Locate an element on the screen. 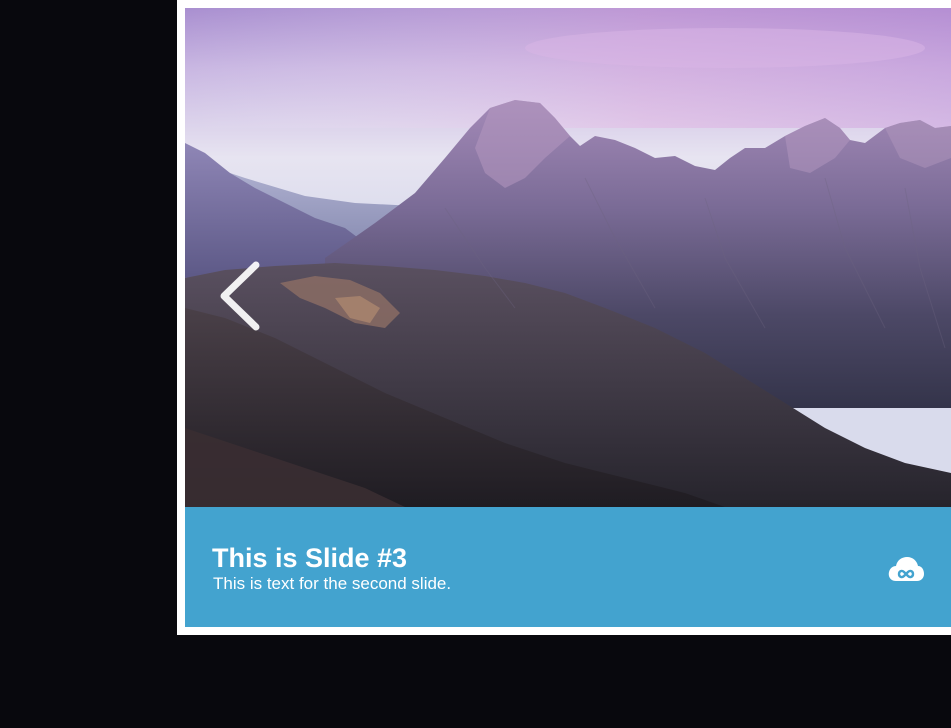 Image resolution: width=951 pixels, height=728 pixels. chevron-left-icon is located at coordinates (240, 296).